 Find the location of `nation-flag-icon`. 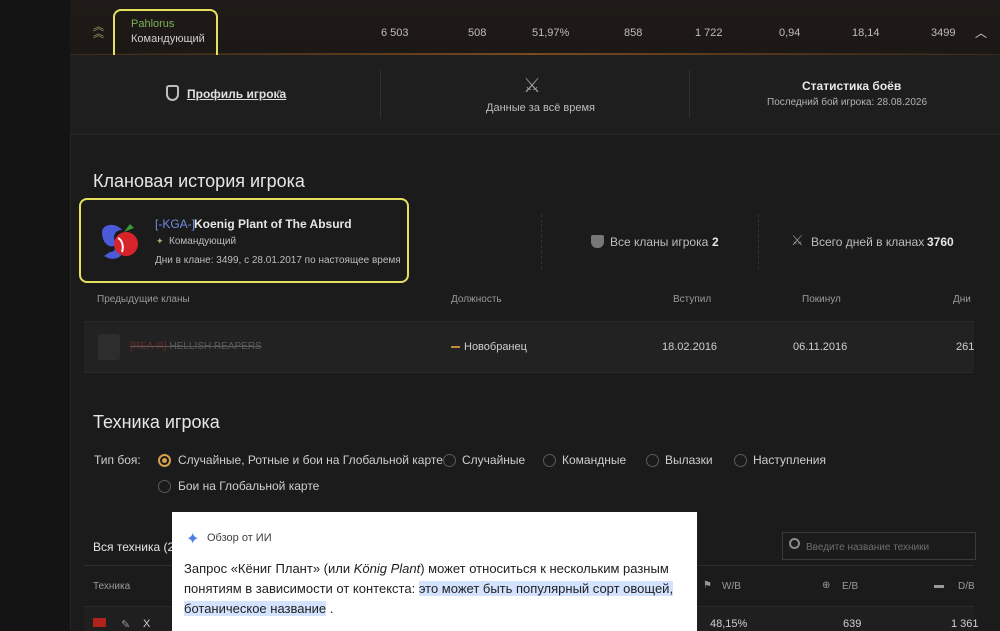

nation-flag-icon is located at coordinates (99, 622).